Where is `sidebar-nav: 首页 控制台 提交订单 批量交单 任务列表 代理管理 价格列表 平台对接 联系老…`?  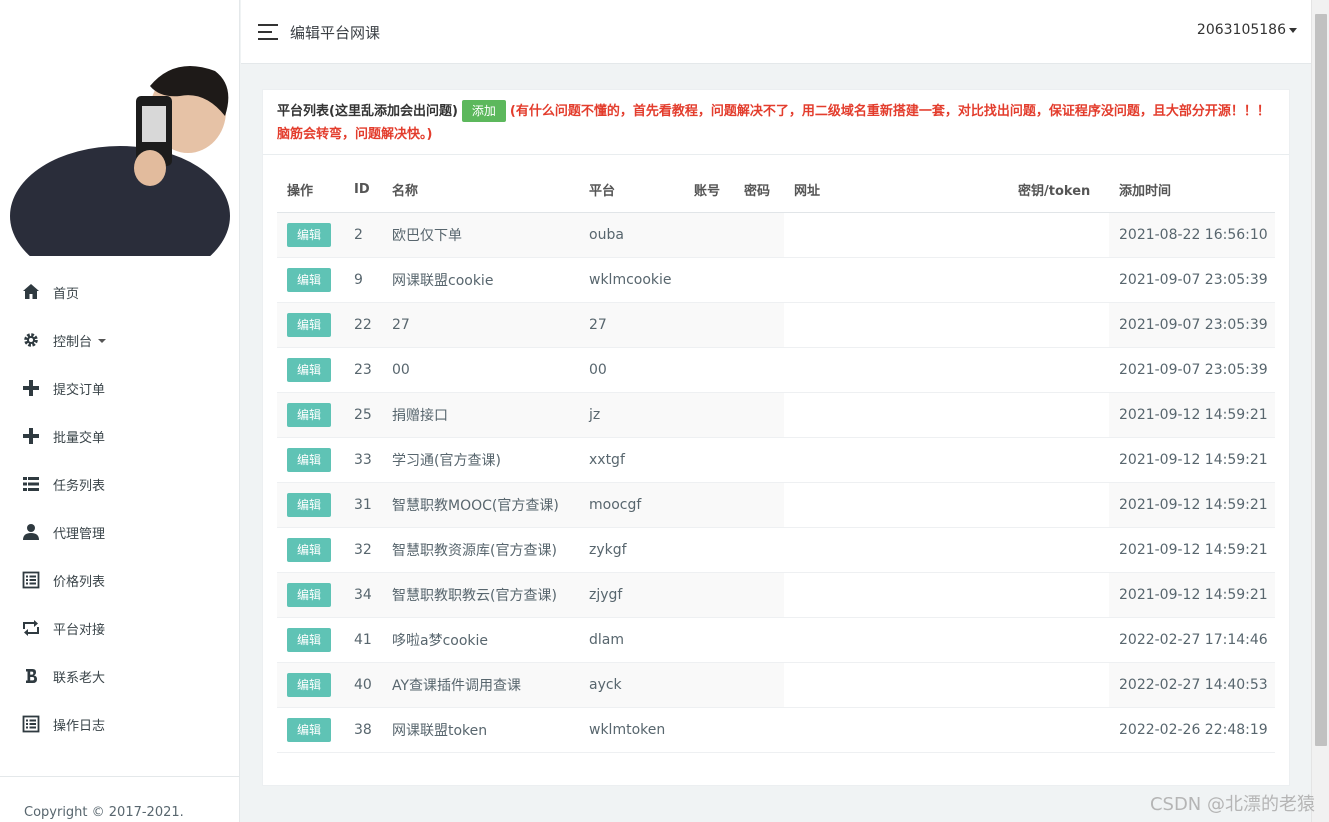
sidebar-nav: 首页 控制台 提交订单 批量交单 任务列表 代理管理 价格列表 平台对接 联系老… is located at coordinates (120, 508).